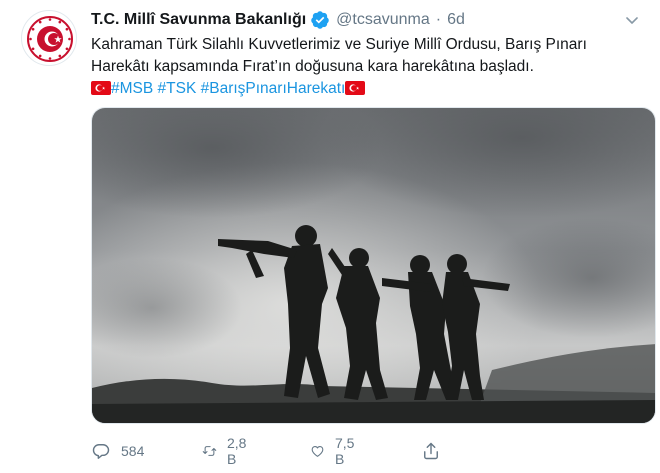 This screenshot has height=473, width=660. What do you see at coordinates (236, 451) in the screenshot?
I see `retweet-count: 2,8 B` at bounding box center [236, 451].